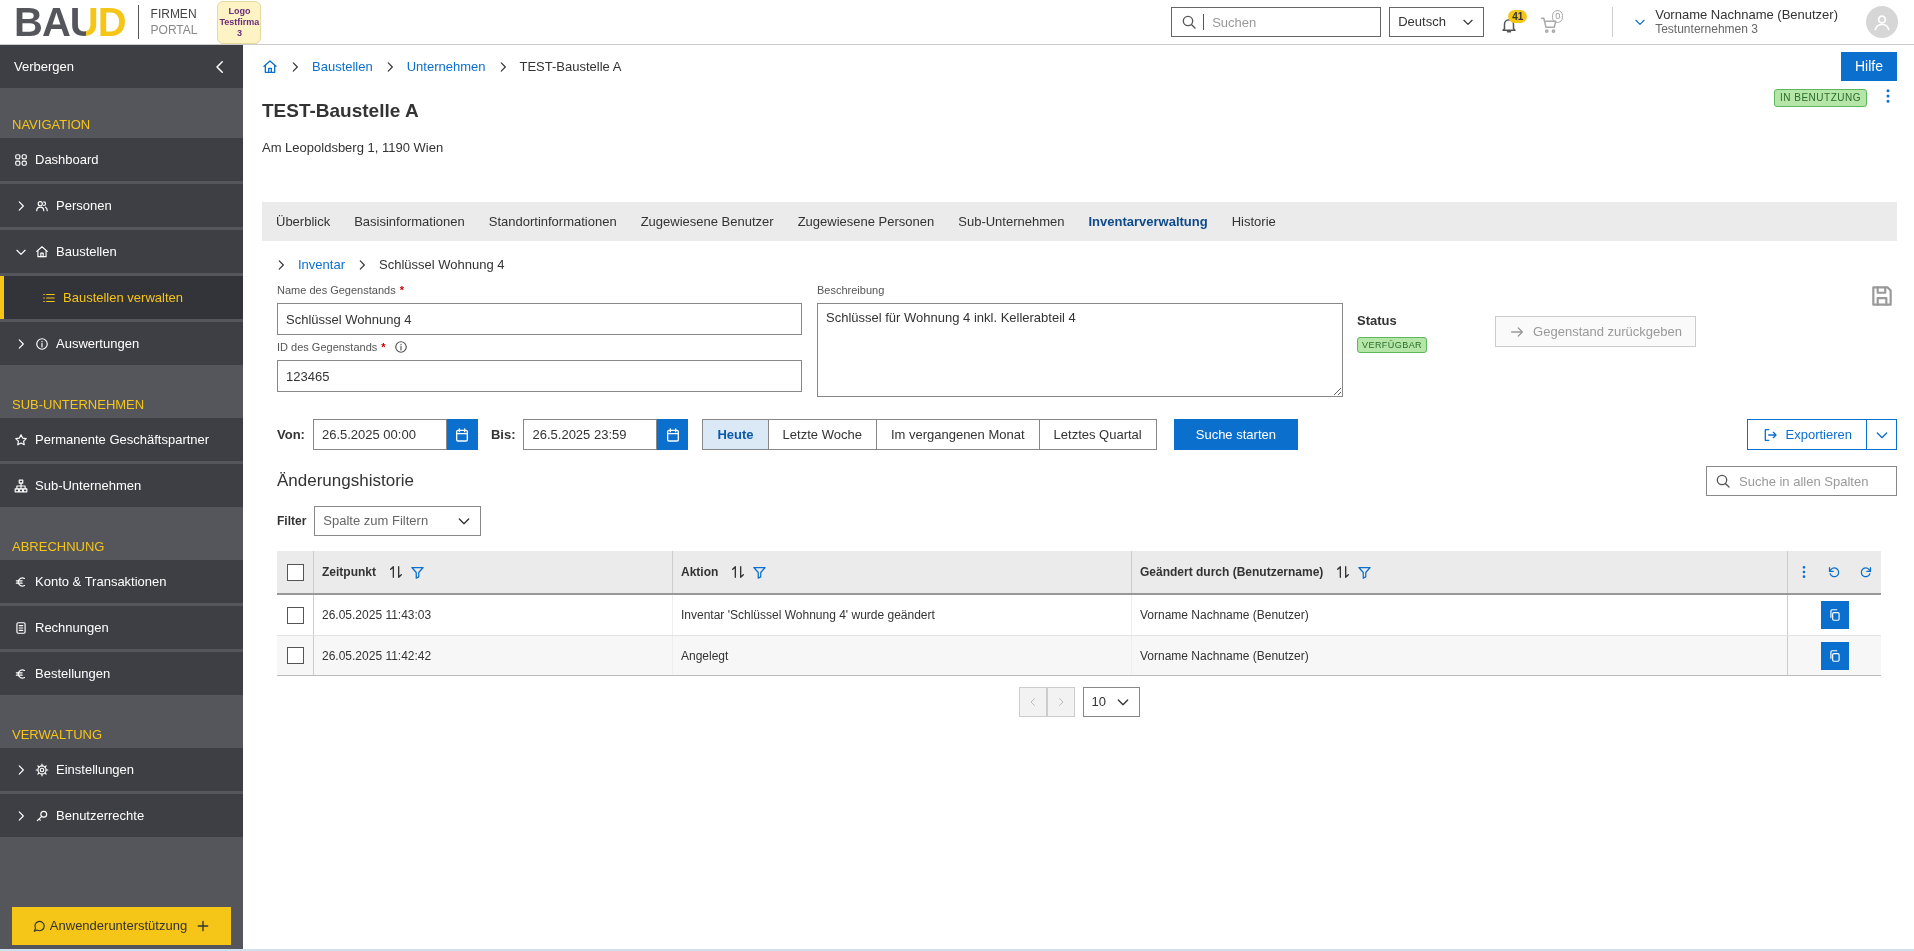 This screenshot has width=1914, height=951. Describe the element at coordinates (21, 627) in the screenshot. I see `document-icon` at that location.